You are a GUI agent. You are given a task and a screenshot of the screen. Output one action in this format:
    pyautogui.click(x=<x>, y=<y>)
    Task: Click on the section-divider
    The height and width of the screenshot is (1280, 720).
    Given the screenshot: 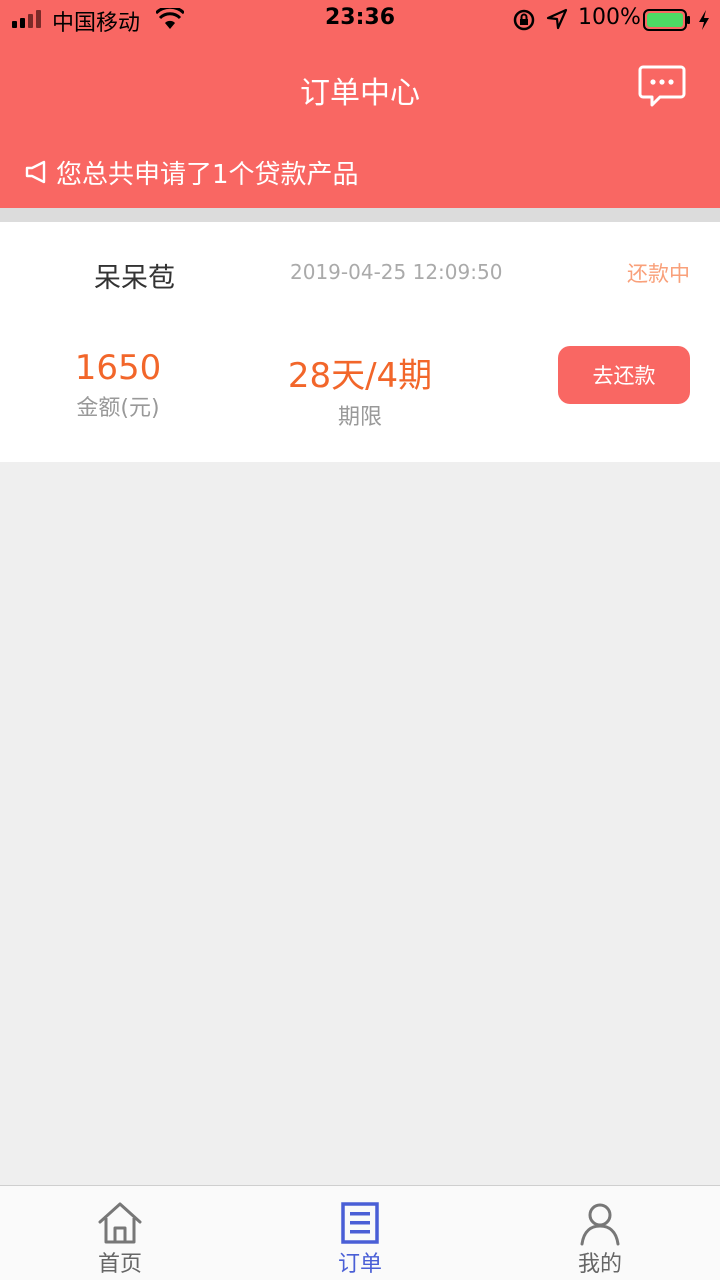 What is the action you would take?
    pyautogui.click(x=360, y=215)
    